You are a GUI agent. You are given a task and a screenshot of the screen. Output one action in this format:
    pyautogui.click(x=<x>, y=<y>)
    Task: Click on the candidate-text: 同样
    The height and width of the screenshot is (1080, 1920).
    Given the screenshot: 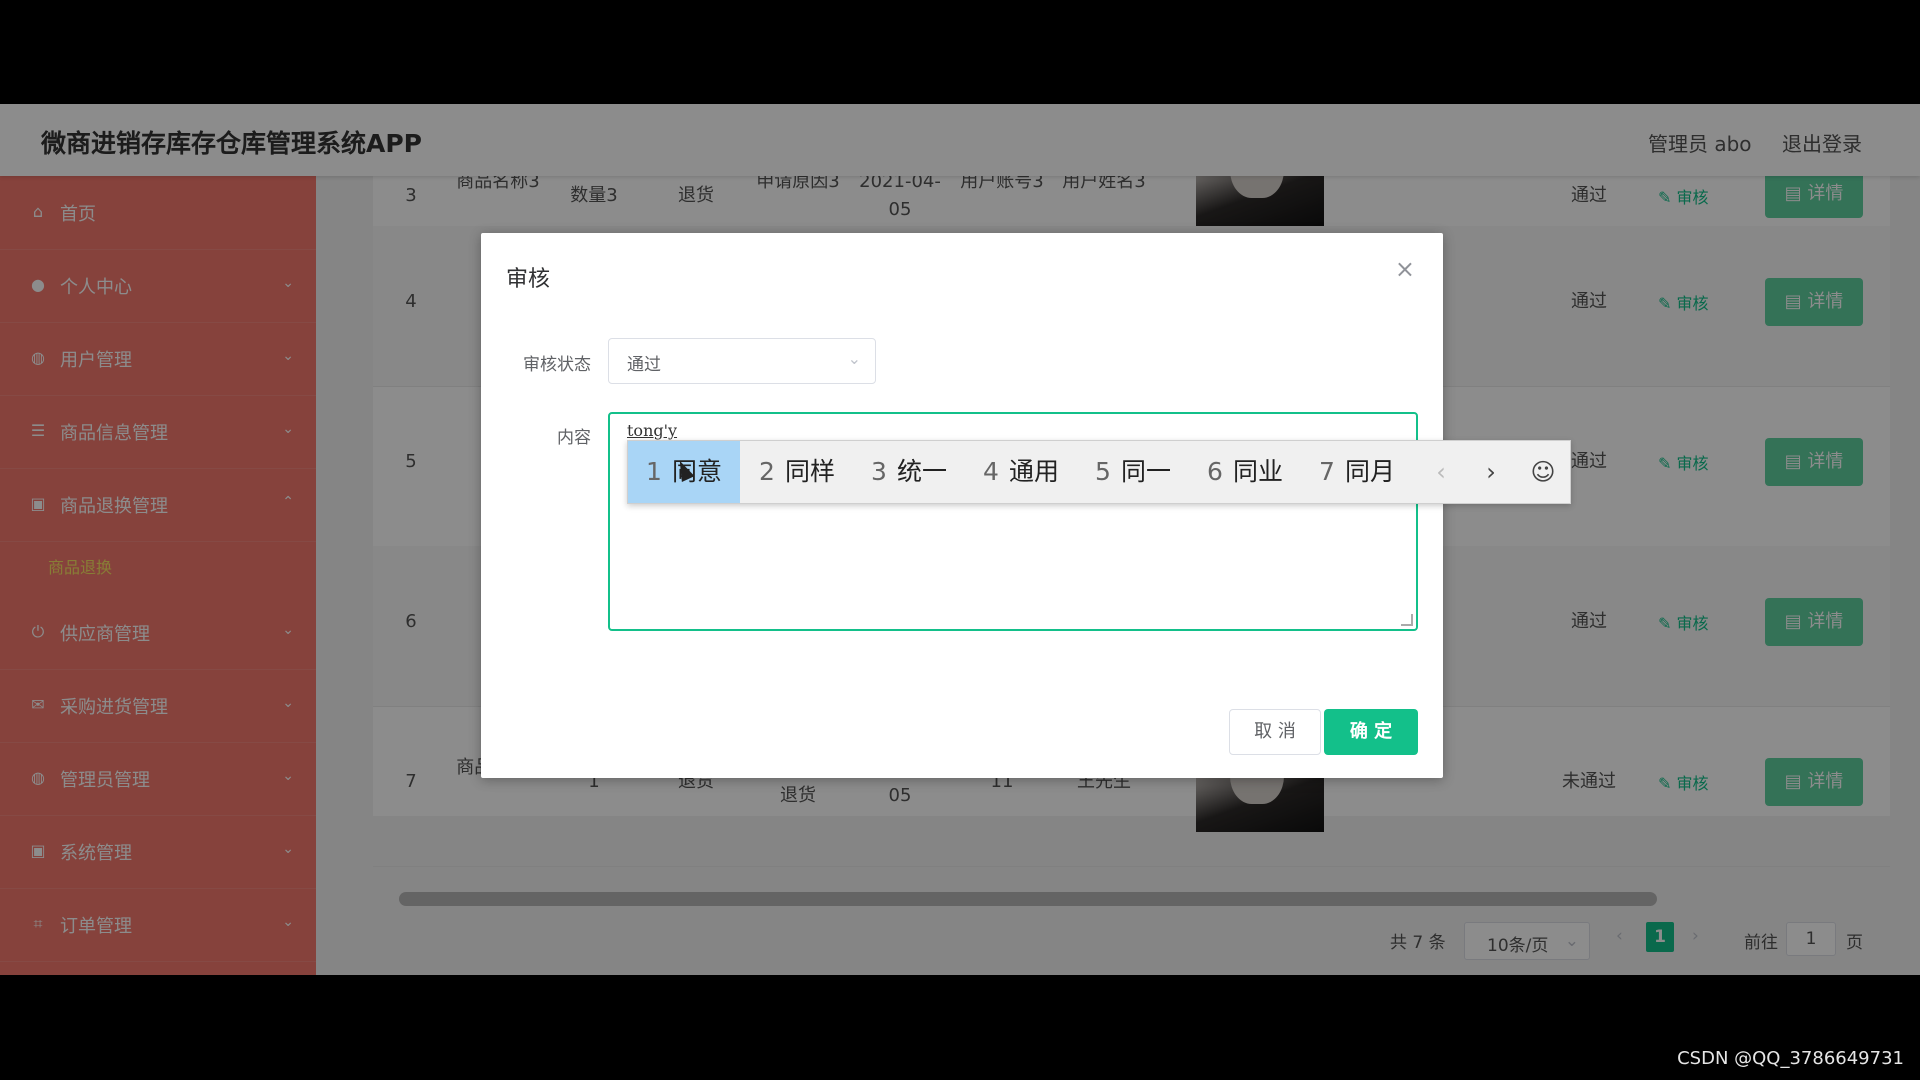 What is the action you would take?
    pyautogui.click(x=809, y=471)
    